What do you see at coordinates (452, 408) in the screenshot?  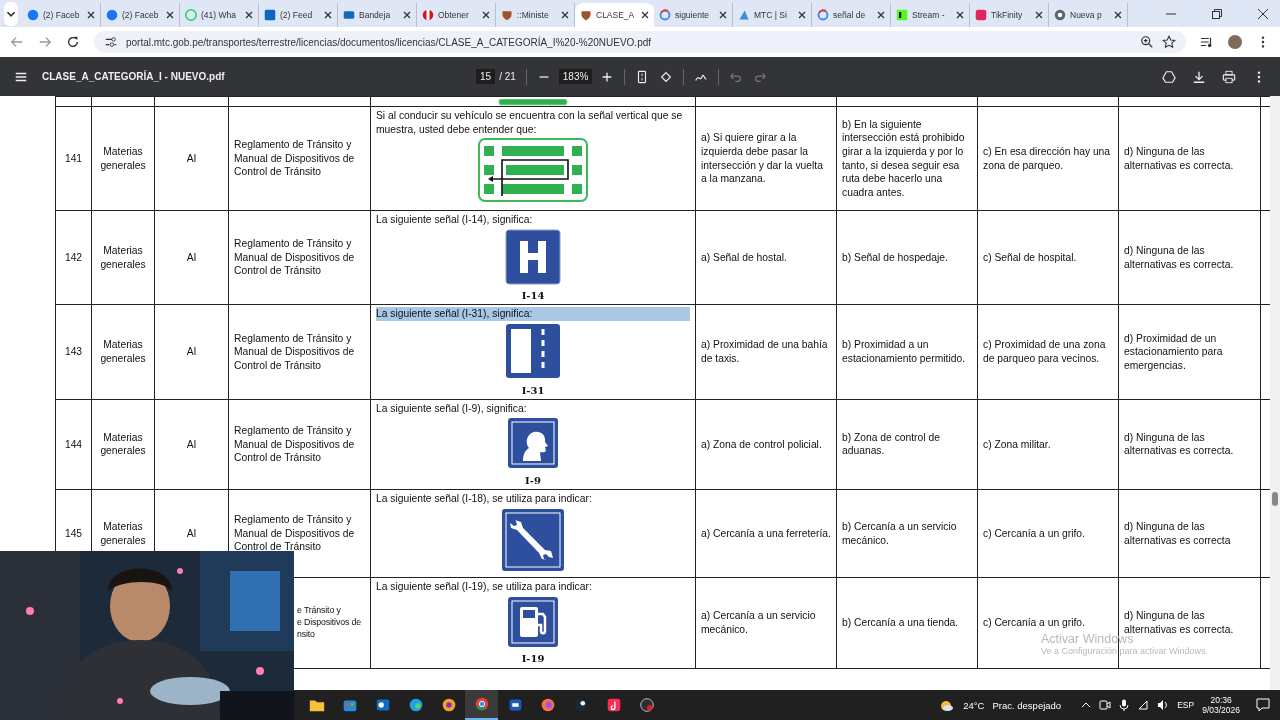 I see `question-text: La siguiente señal (I-9), significa:` at bounding box center [452, 408].